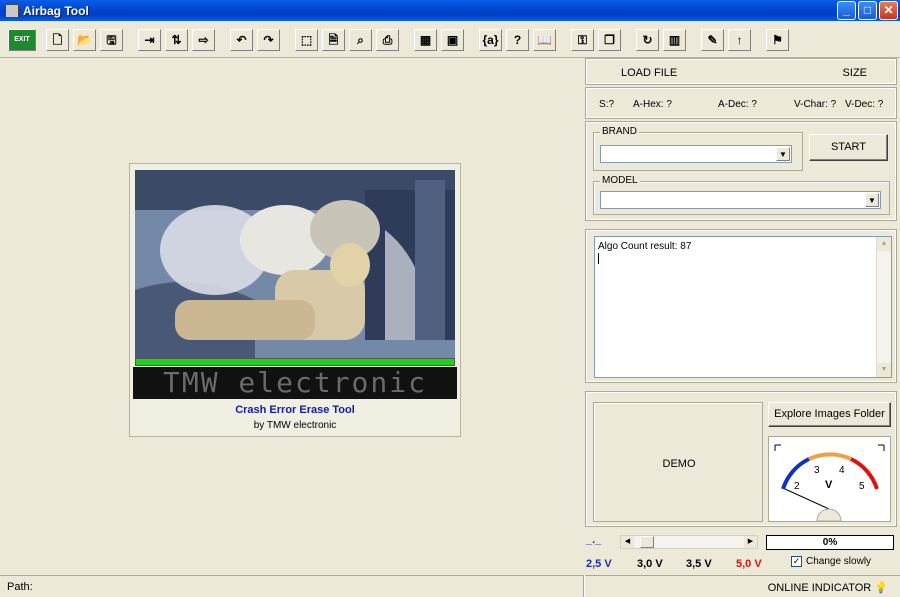 The width and height of the screenshot is (900, 597). I want to click on scroll-right-icon: ▶, so click(750, 542).